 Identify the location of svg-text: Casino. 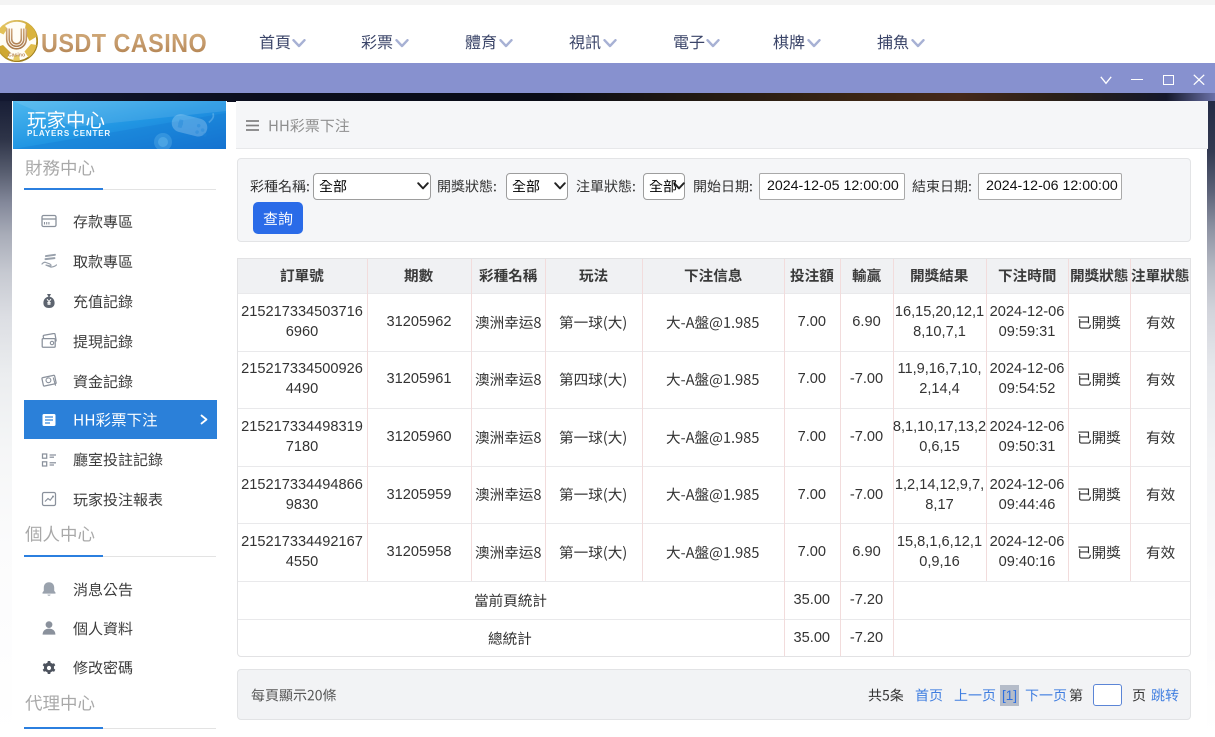
(16, 55).